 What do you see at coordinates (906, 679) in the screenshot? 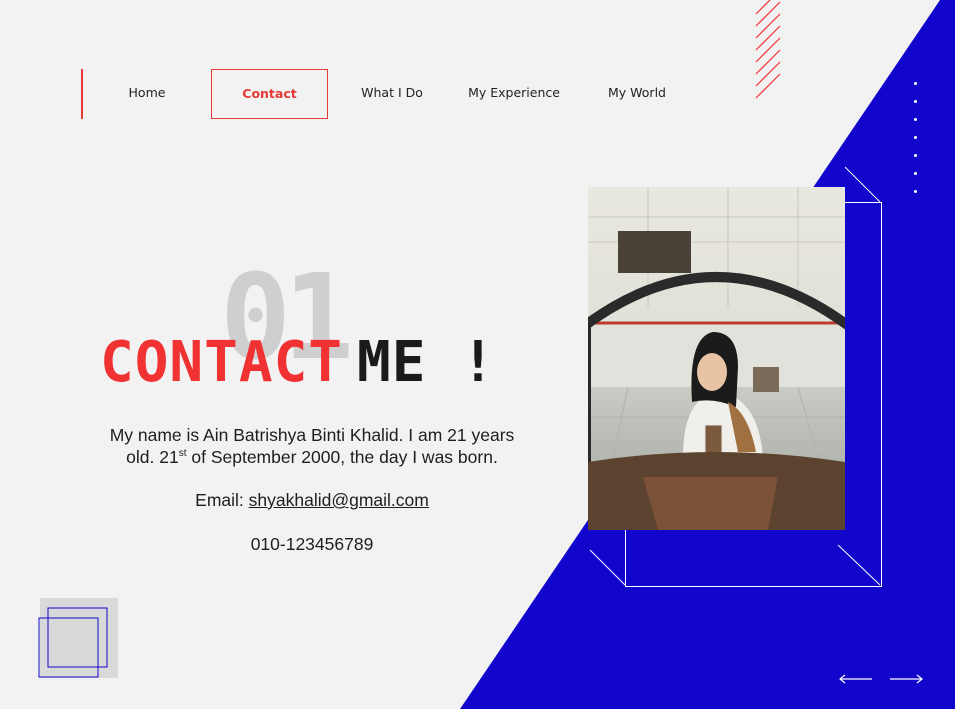
I see `arrow-right-icon` at bounding box center [906, 679].